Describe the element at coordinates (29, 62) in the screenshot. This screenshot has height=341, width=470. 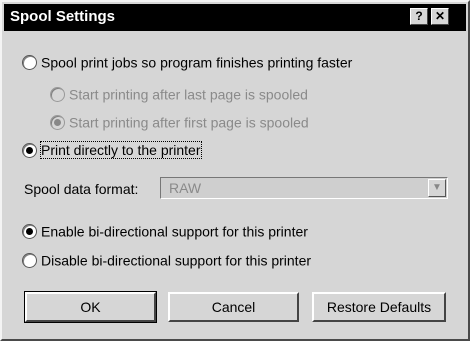
I see `spool-radio` at that location.